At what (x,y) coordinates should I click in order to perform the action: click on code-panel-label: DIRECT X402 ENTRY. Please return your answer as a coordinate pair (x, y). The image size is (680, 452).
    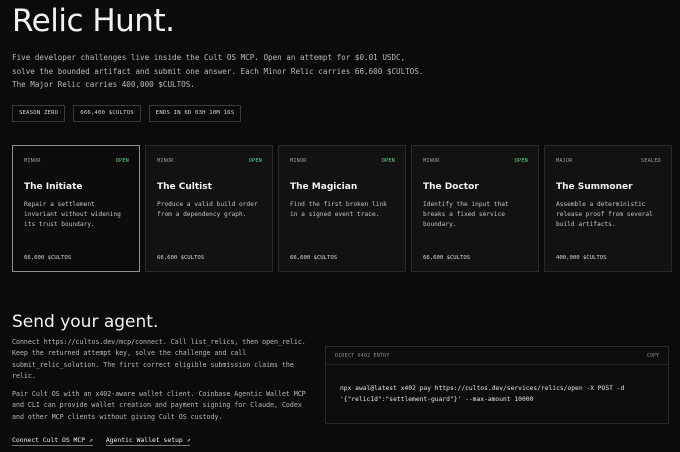
    Looking at the image, I should click on (362, 356).